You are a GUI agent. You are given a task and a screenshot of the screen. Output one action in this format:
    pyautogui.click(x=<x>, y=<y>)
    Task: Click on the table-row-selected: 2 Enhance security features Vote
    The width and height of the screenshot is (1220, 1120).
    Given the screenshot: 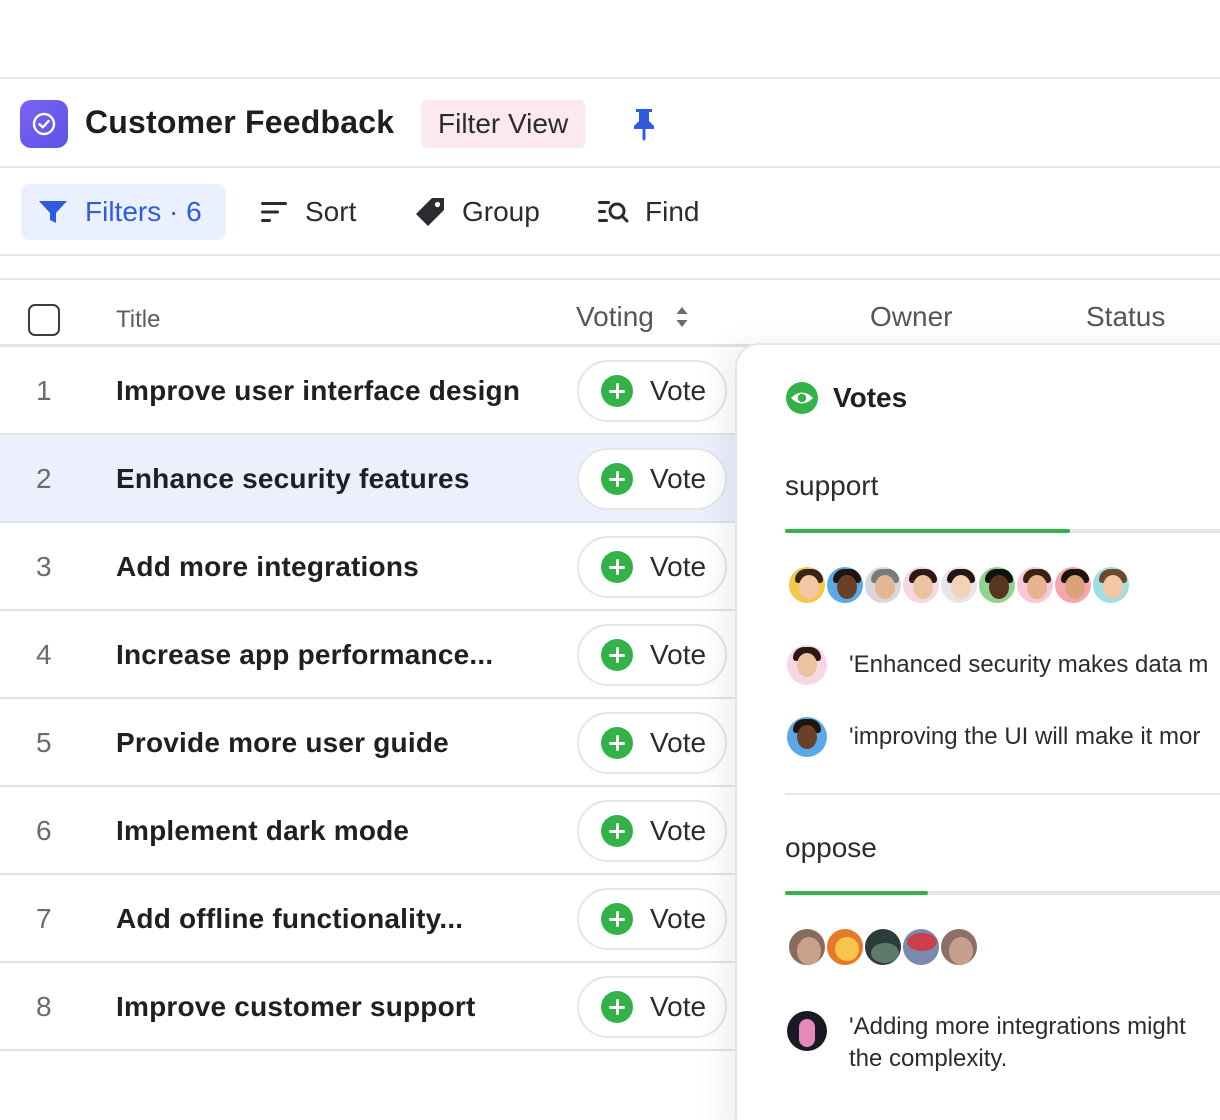 What is the action you would take?
    pyautogui.click(x=368, y=479)
    